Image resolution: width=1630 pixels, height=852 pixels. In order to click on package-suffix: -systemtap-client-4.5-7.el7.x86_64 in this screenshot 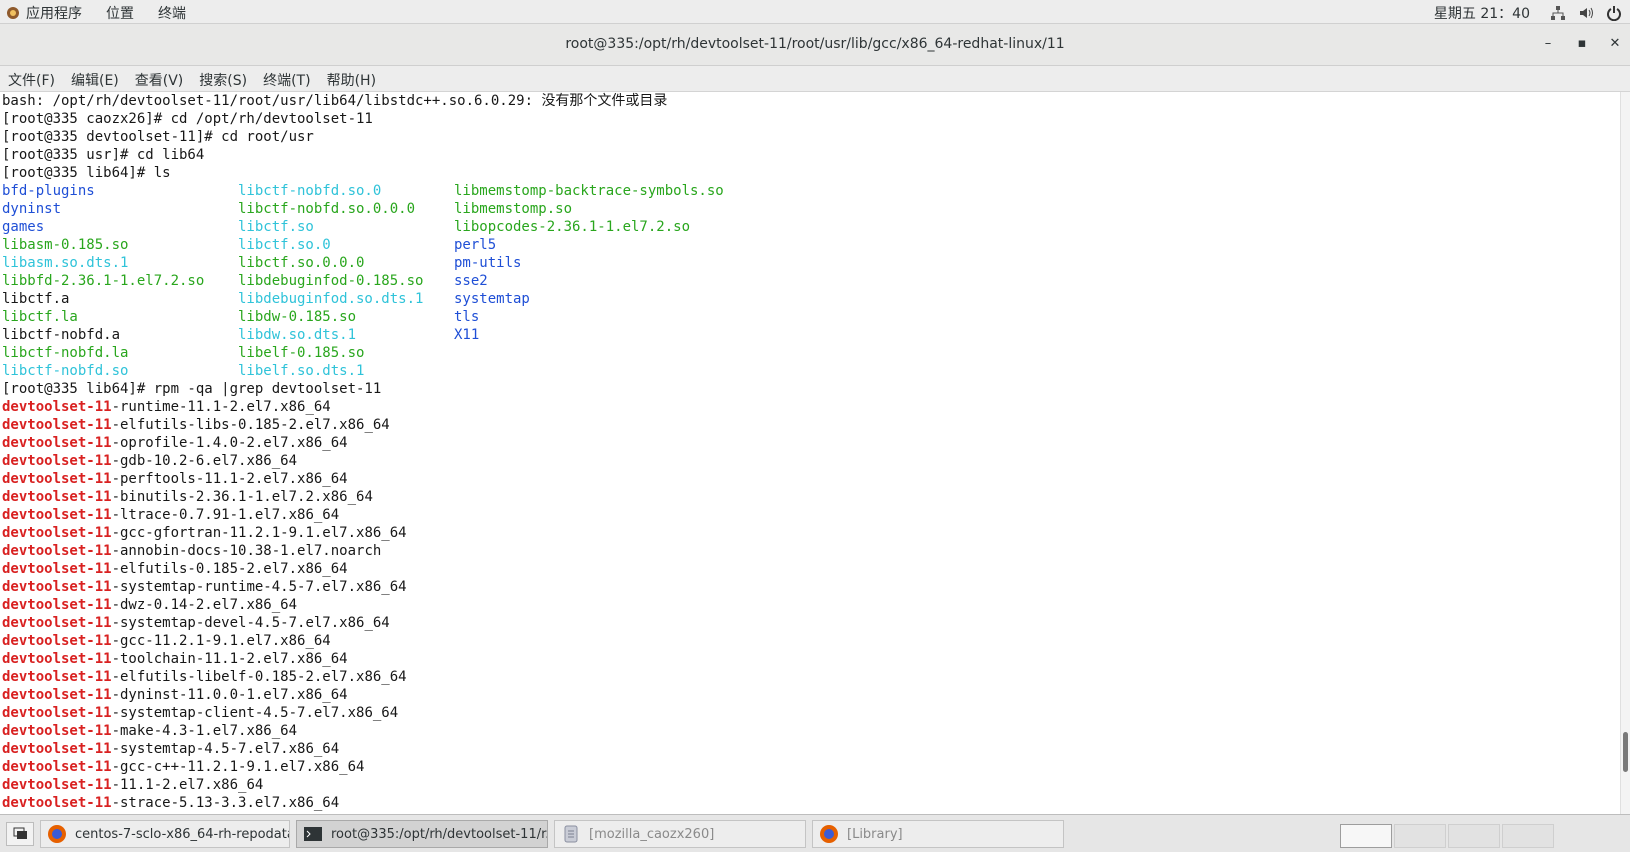, I will do `click(255, 713)`.